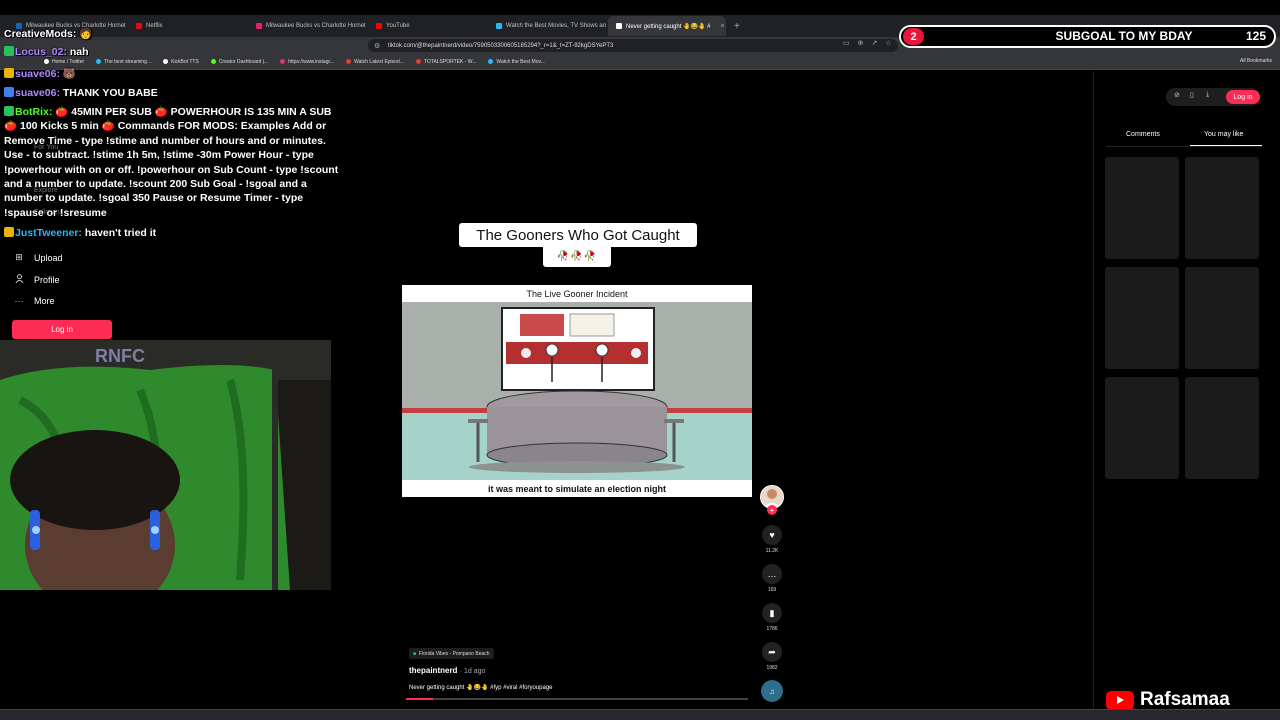 The image size is (1280, 720). Describe the element at coordinates (1184, 146) in the screenshot. I see `tabs-divider` at that location.